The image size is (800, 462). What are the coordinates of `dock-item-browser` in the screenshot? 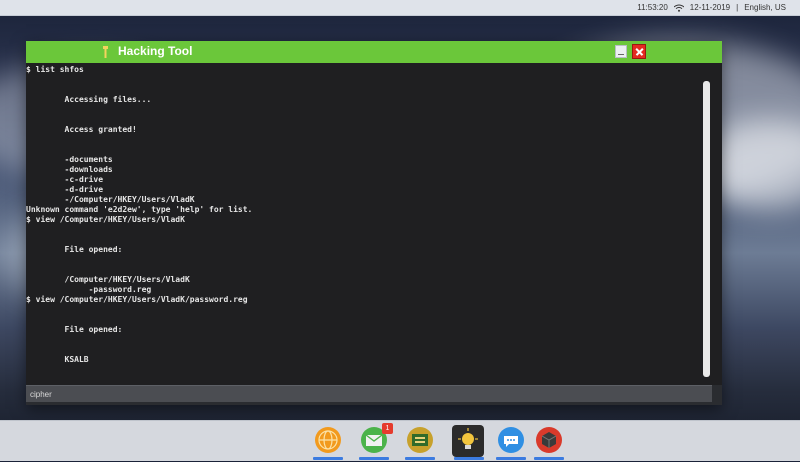 It's located at (328, 440).